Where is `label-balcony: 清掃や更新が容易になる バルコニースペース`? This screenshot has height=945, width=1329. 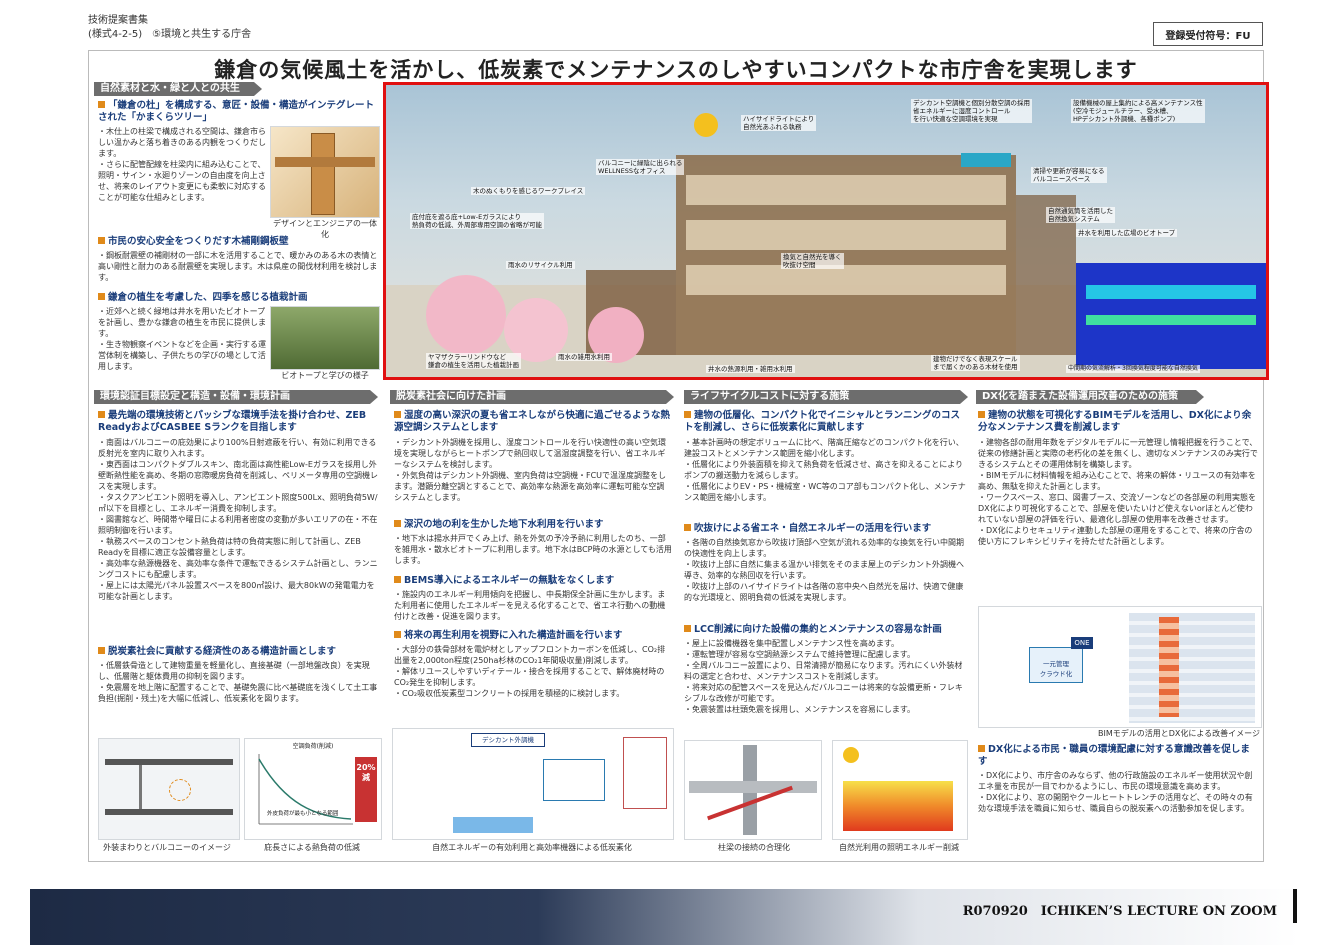
label-balcony: 清掃や更新が容易になる バルコニースペース is located at coordinates (1069, 175).